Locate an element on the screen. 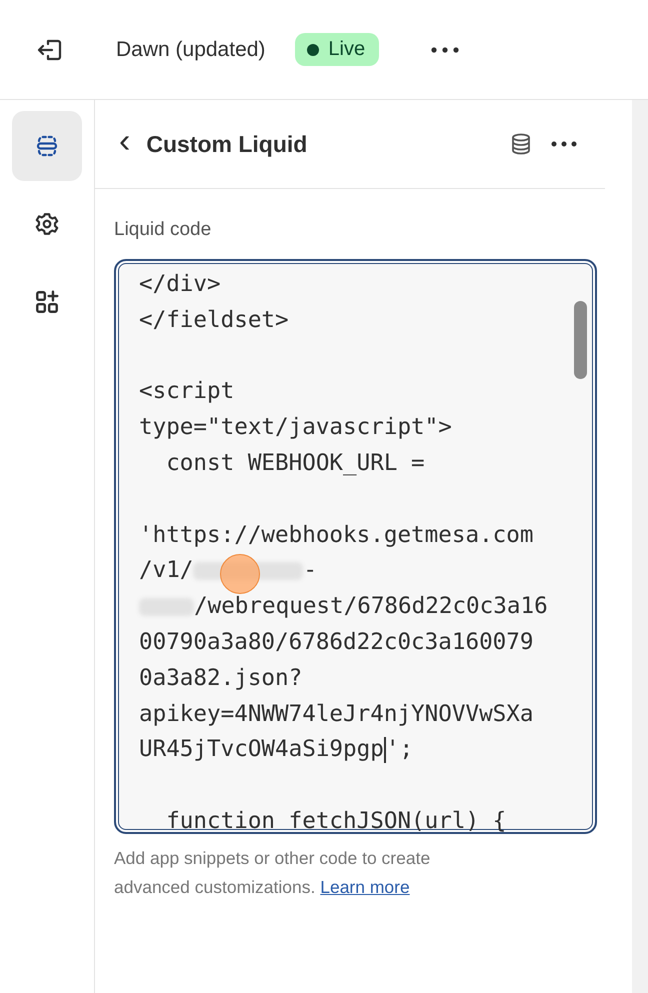 The width and height of the screenshot is (648, 993). code-text: - is located at coordinates (310, 571).